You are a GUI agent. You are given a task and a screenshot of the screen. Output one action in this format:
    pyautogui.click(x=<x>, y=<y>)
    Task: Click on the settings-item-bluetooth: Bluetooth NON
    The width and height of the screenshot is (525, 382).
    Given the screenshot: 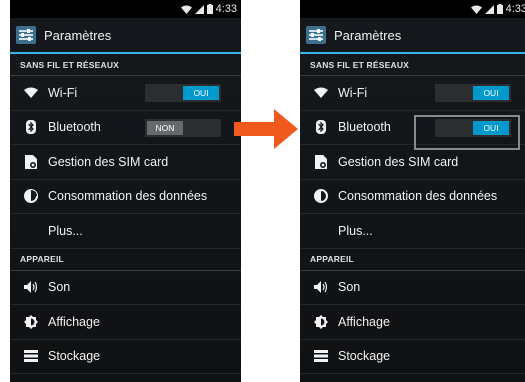 What is the action you would take?
    pyautogui.click(x=125, y=128)
    